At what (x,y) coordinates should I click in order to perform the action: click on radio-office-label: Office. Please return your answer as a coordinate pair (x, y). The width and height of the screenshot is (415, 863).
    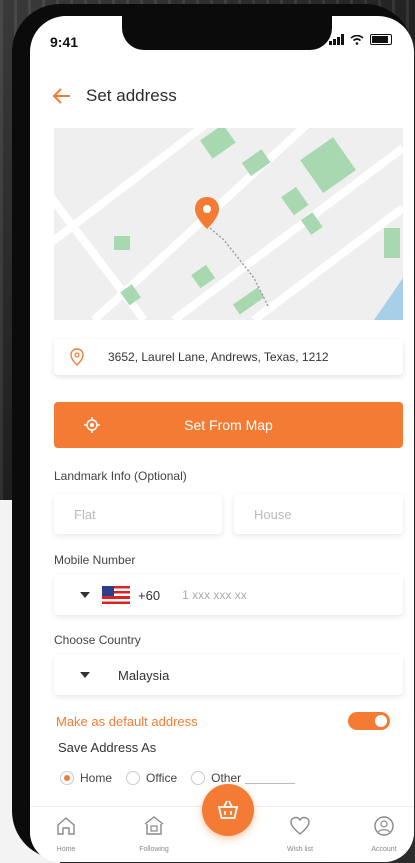
    Looking at the image, I should click on (162, 778).